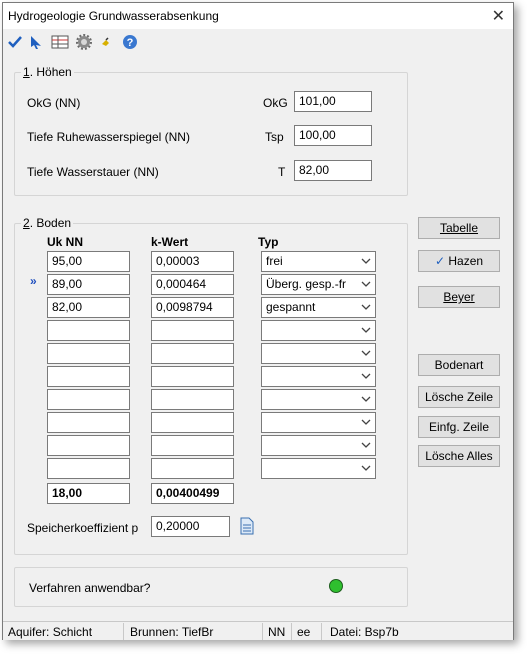  I want to click on uk-total-field: 18,00, so click(88, 493).